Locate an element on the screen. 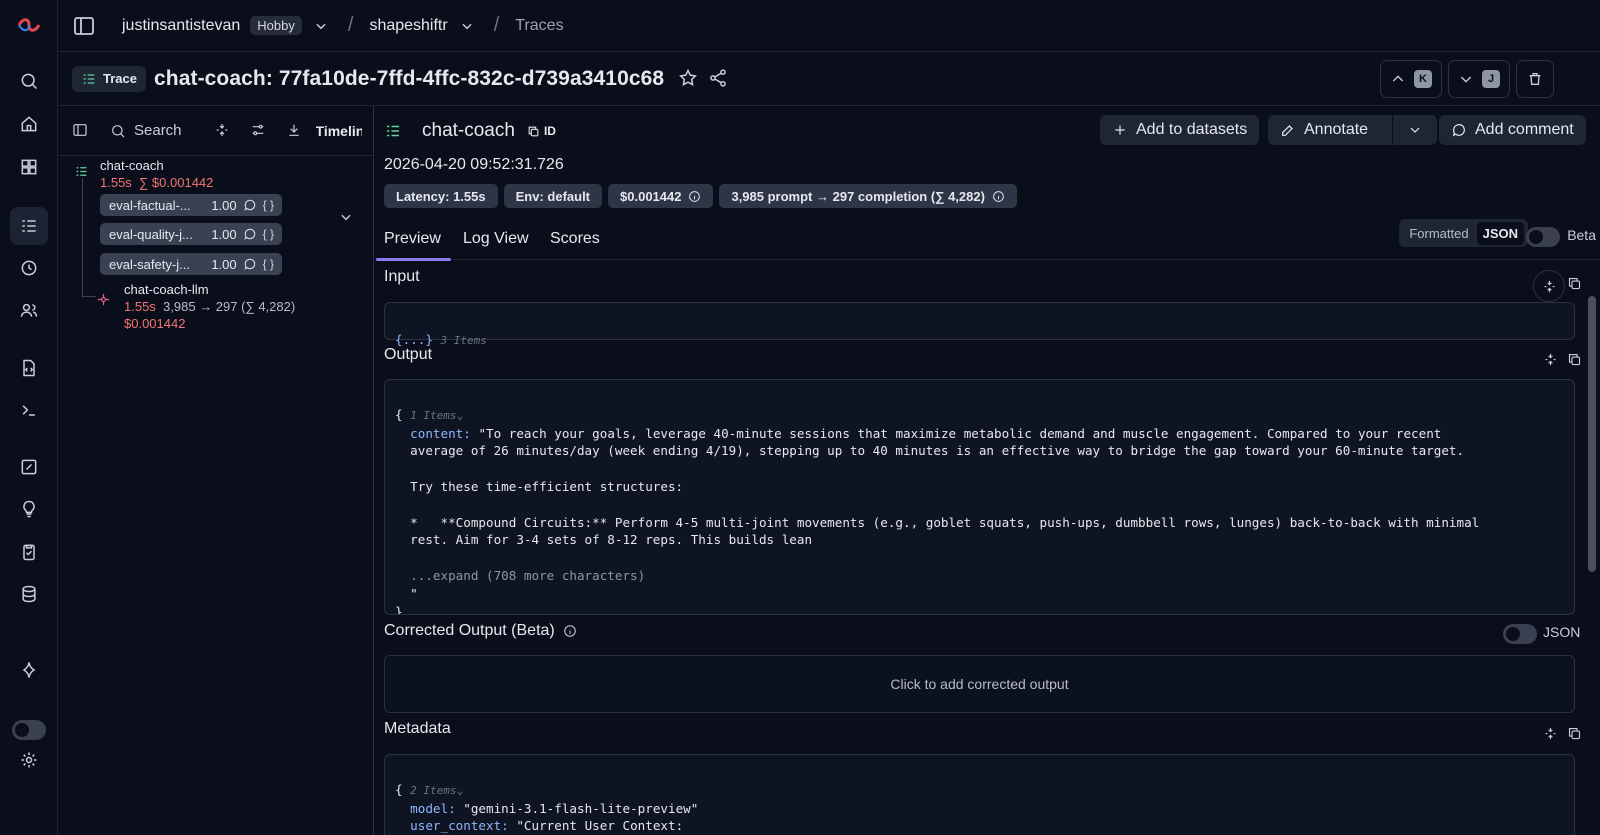 This screenshot has width=1600, height=835. sparkle-icon is located at coordinates (29, 670).